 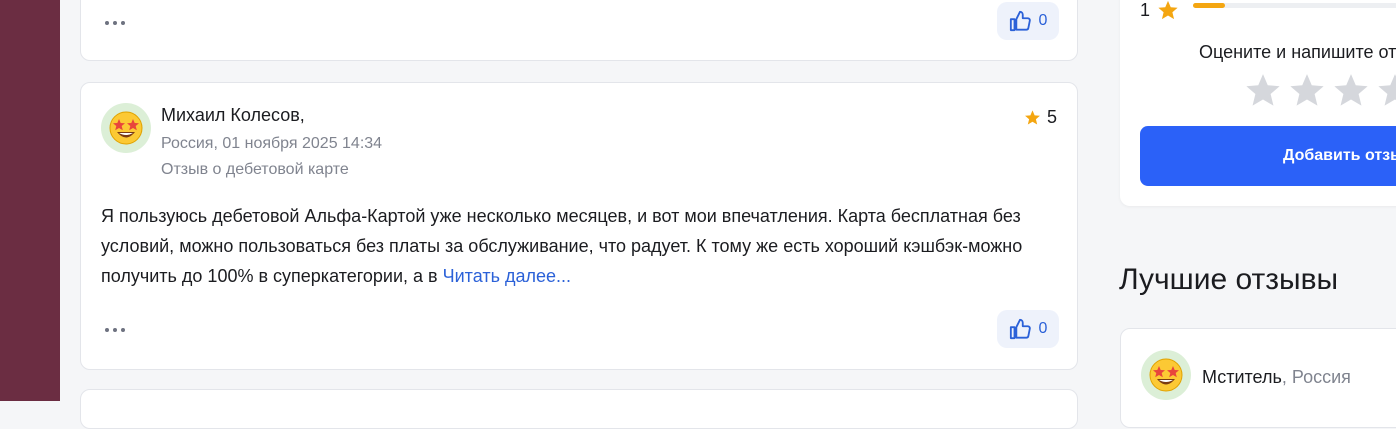 What do you see at coordinates (579, 409) in the screenshot?
I see `review-card-next` at bounding box center [579, 409].